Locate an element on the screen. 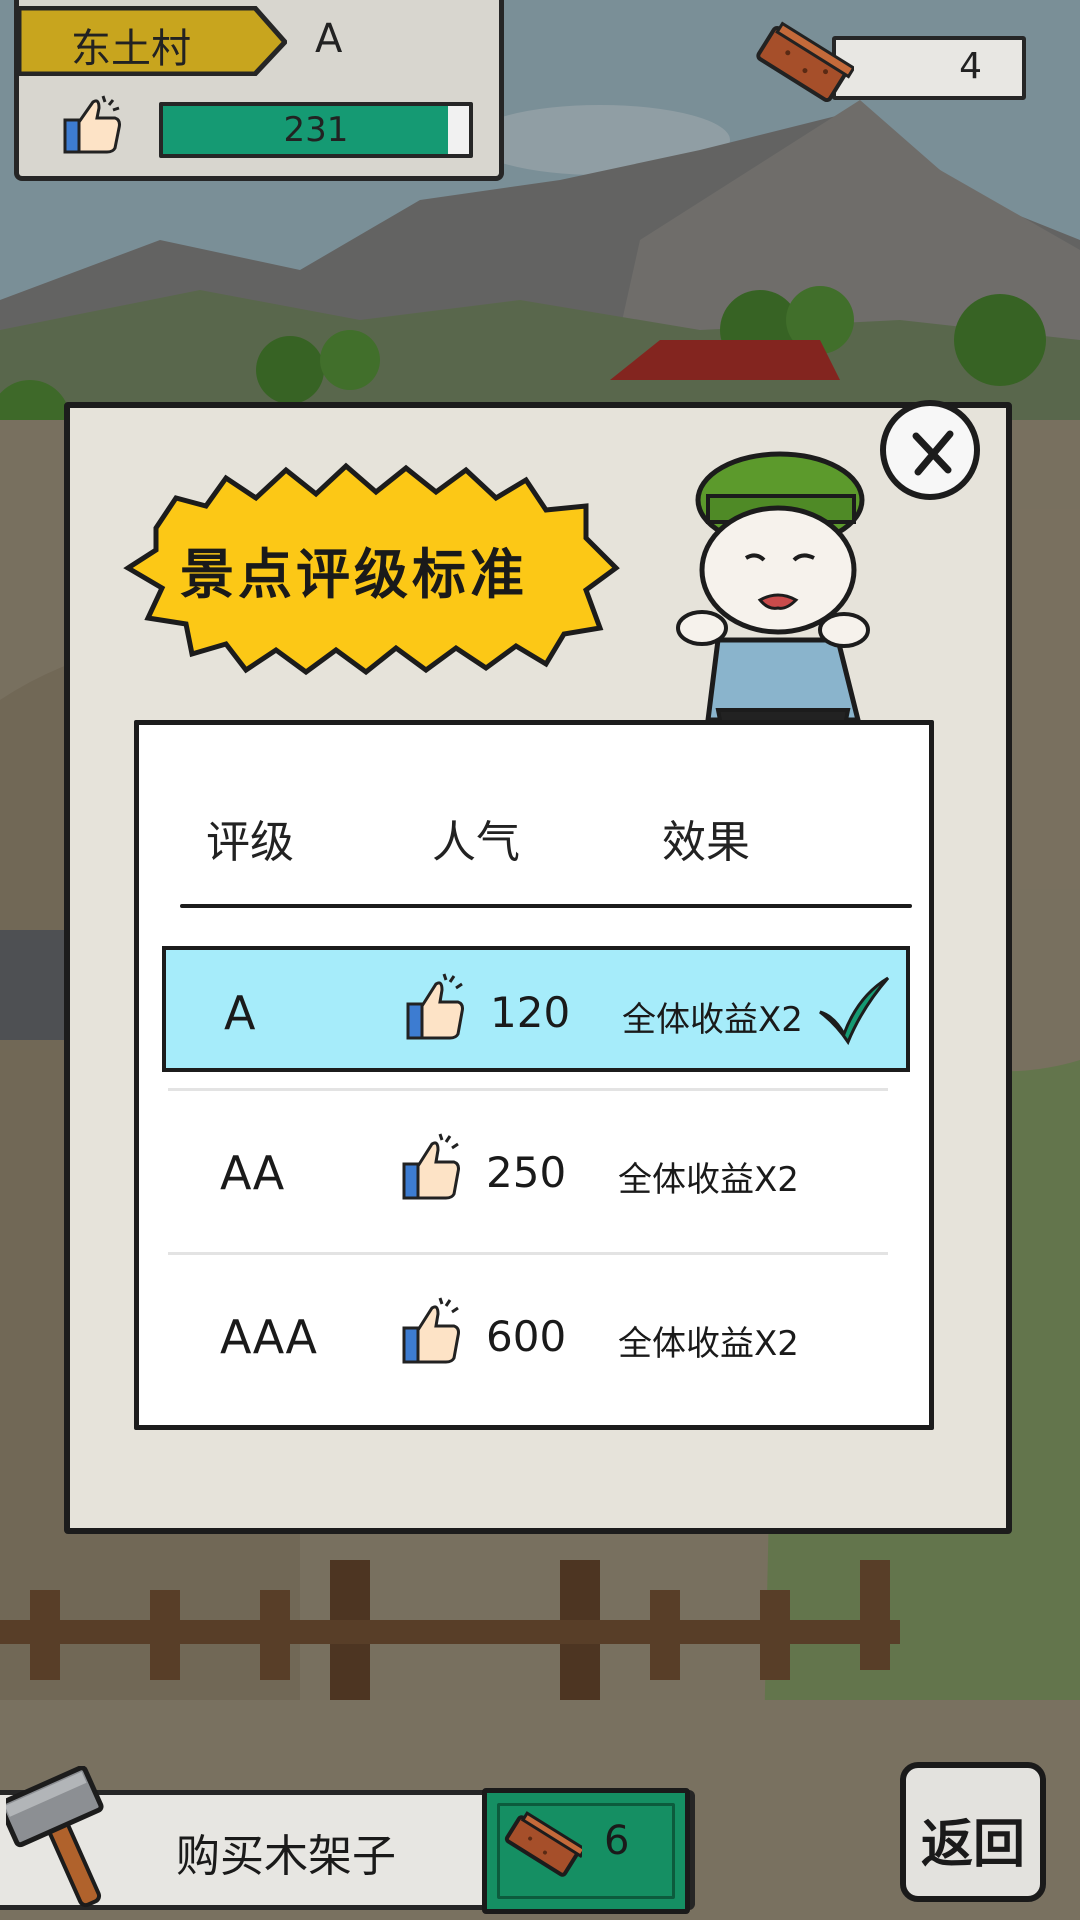 This screenshot has height=1920, width=1080. village-status-panel: 东土村 A 231 is located at coordinates (259, 90).